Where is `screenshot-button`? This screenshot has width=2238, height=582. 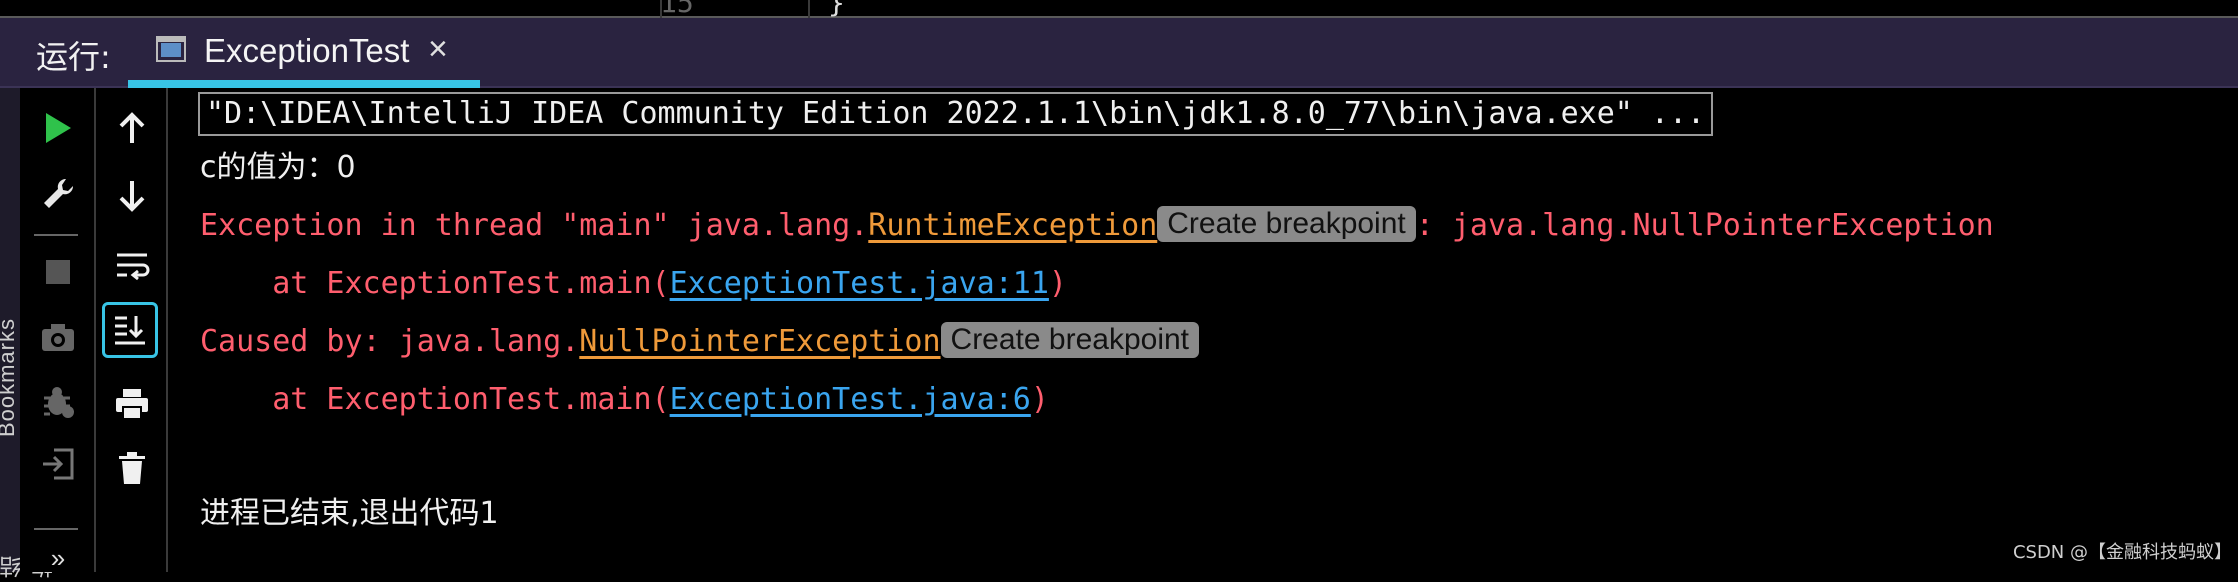 screenshot-button is located at coordinates (58, 338).